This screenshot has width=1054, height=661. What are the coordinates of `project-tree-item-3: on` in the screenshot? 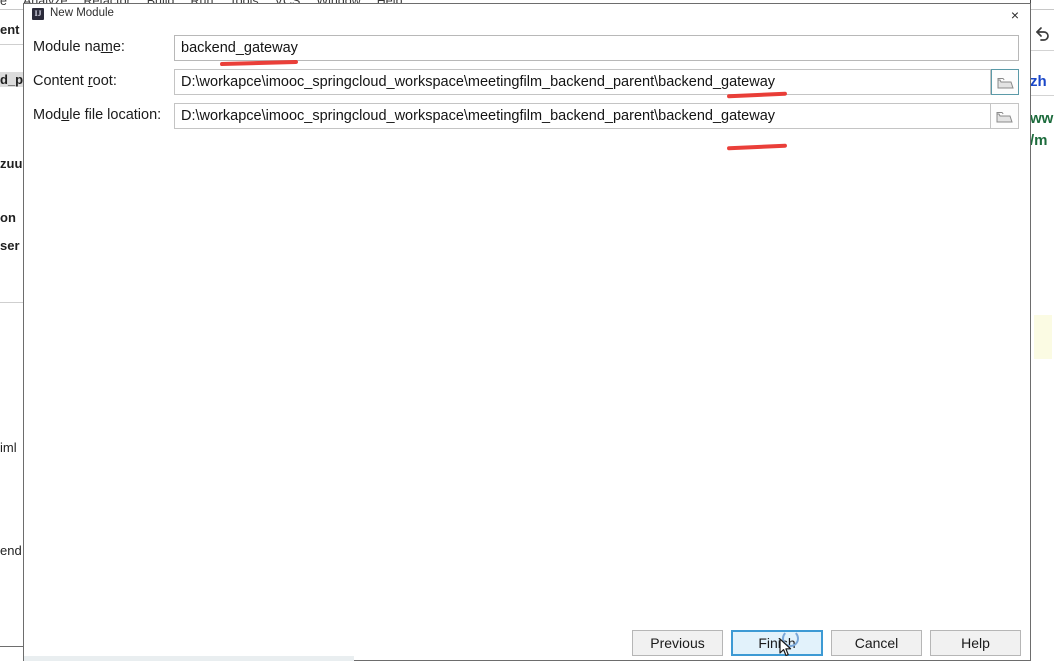 It's located at (12, 217).